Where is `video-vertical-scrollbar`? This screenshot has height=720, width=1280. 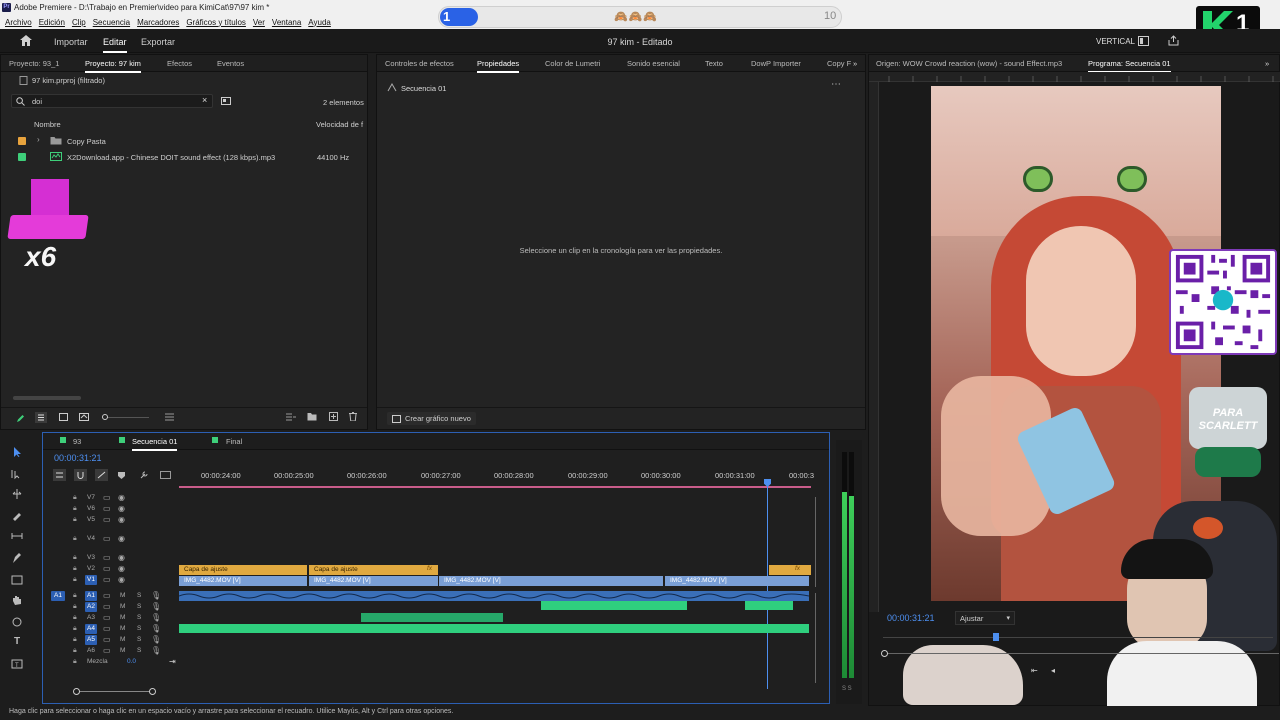
video-vertical-scrollbar is located at coordinates (815, 542).